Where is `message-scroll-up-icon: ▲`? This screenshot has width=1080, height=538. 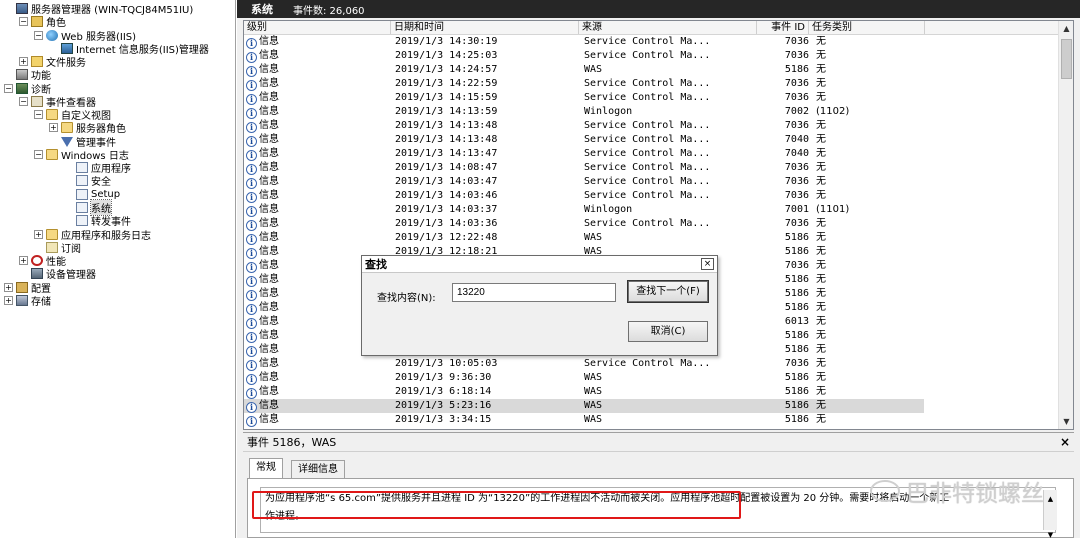 message-scroll-up-icon: ▲ is located at coordinates (1050, 499).